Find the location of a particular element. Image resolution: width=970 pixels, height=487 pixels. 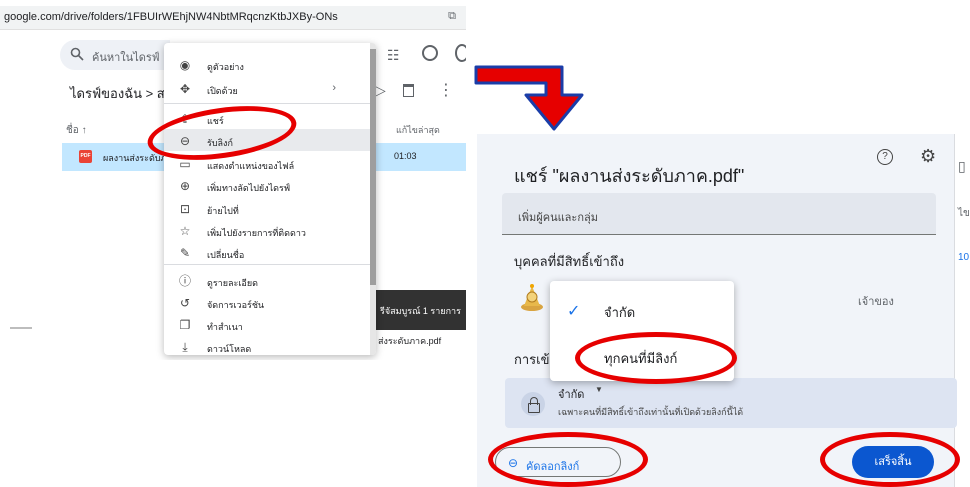

context-menu-item-share: ⇪ แชร์ is located at coordinates (265, 119).